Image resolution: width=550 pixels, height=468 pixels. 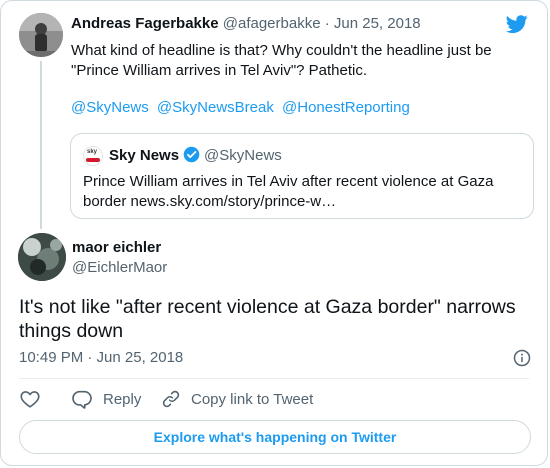 What do you see at coordinates (119, 267) in the screenshot?
I see `author-handle: @EichlerMaor` at bounding box center [119, 267].